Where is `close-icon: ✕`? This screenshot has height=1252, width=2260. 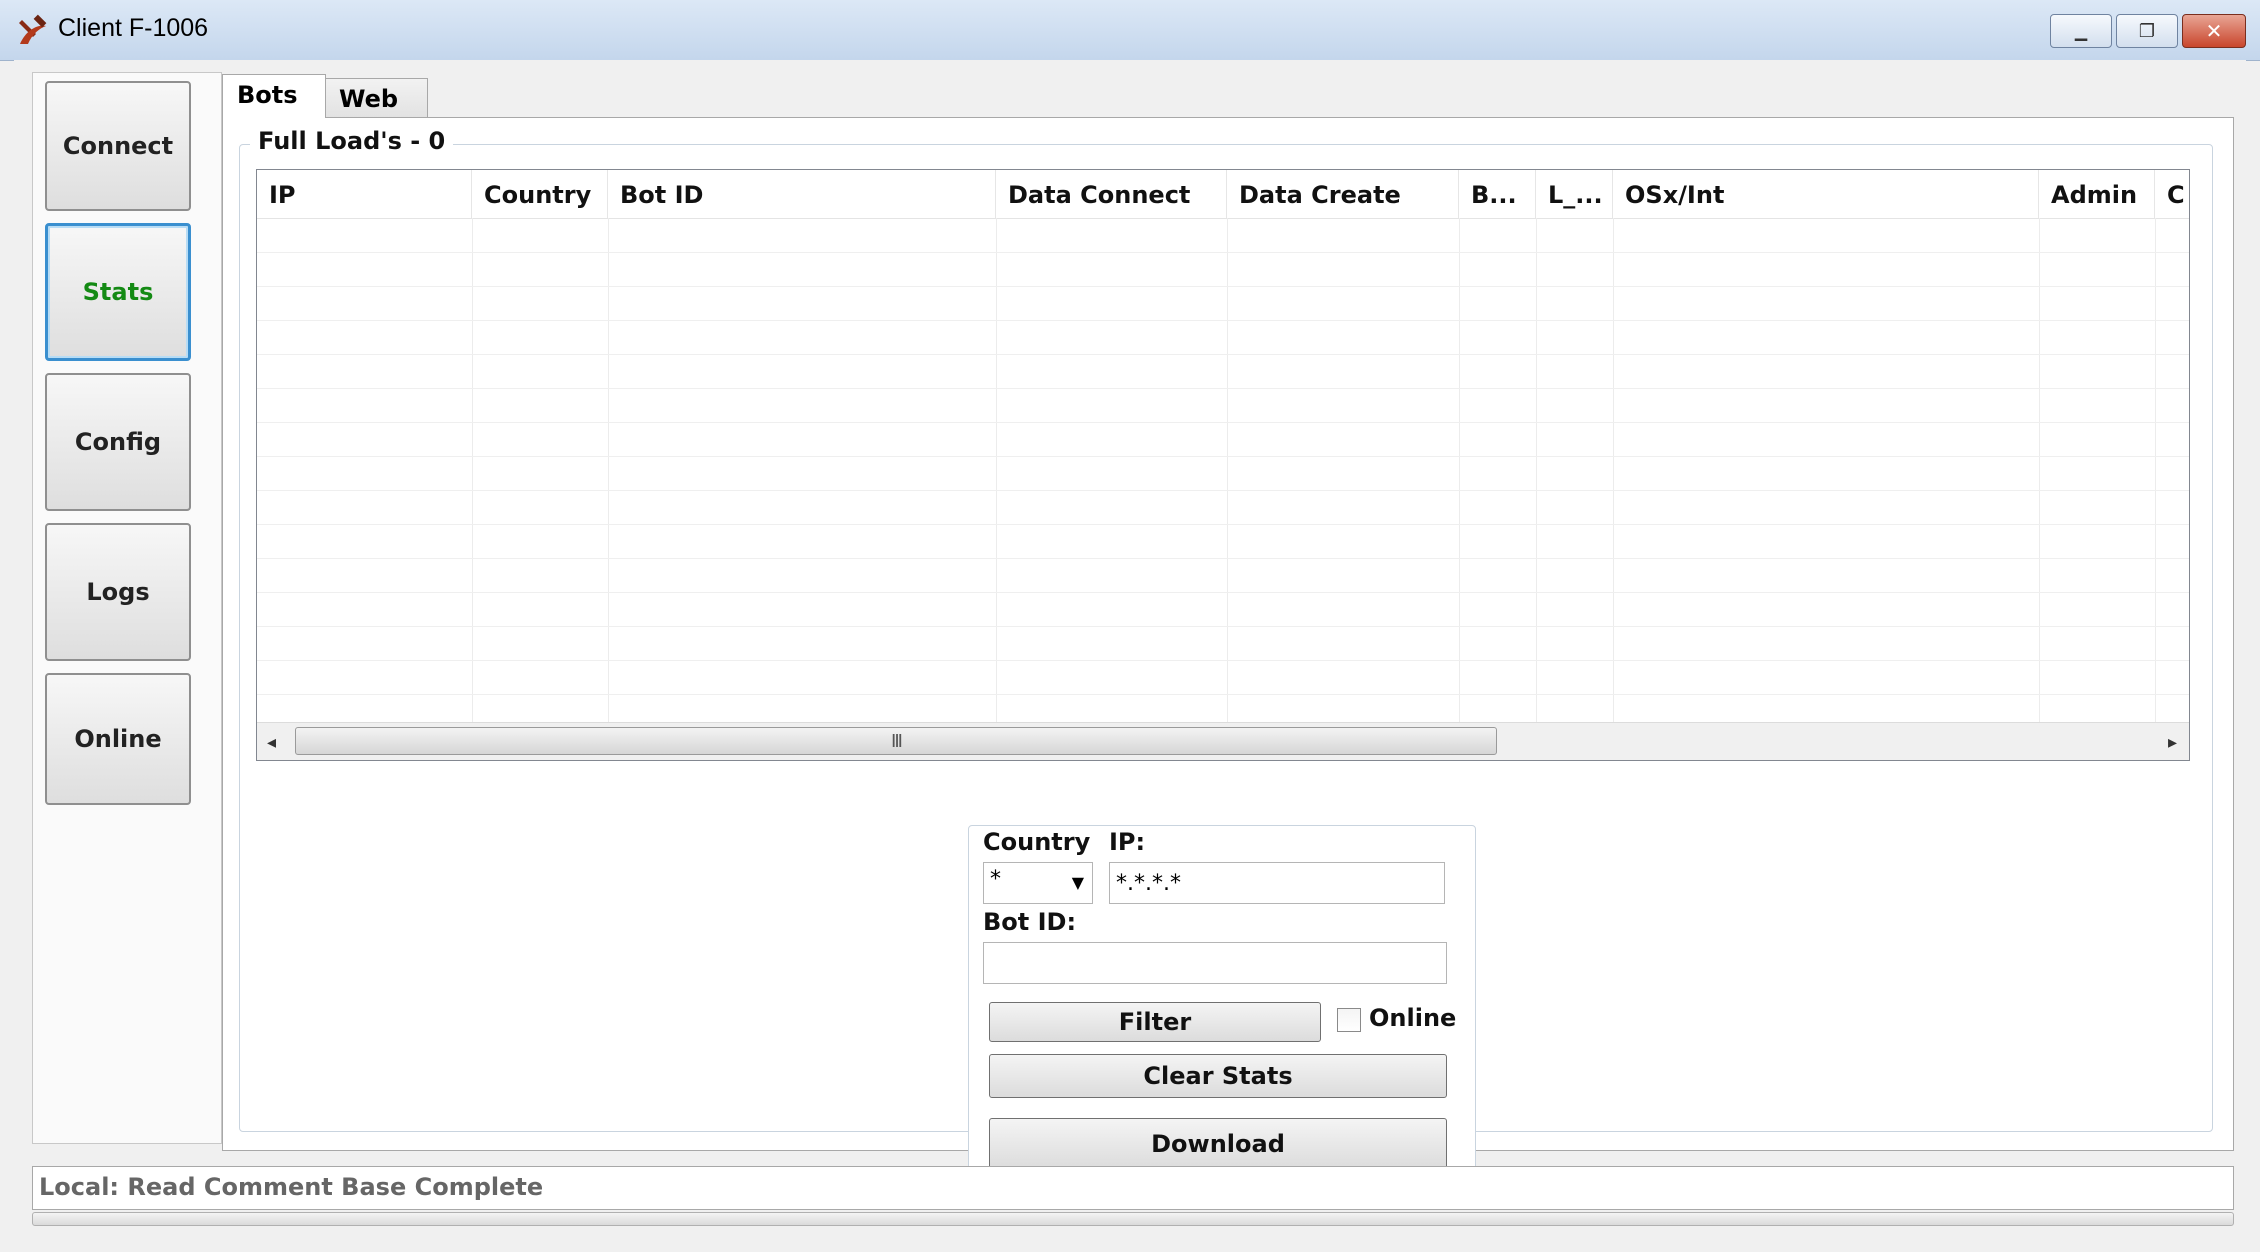
close-icon: ✕ is located at coordinates (2214, 31).